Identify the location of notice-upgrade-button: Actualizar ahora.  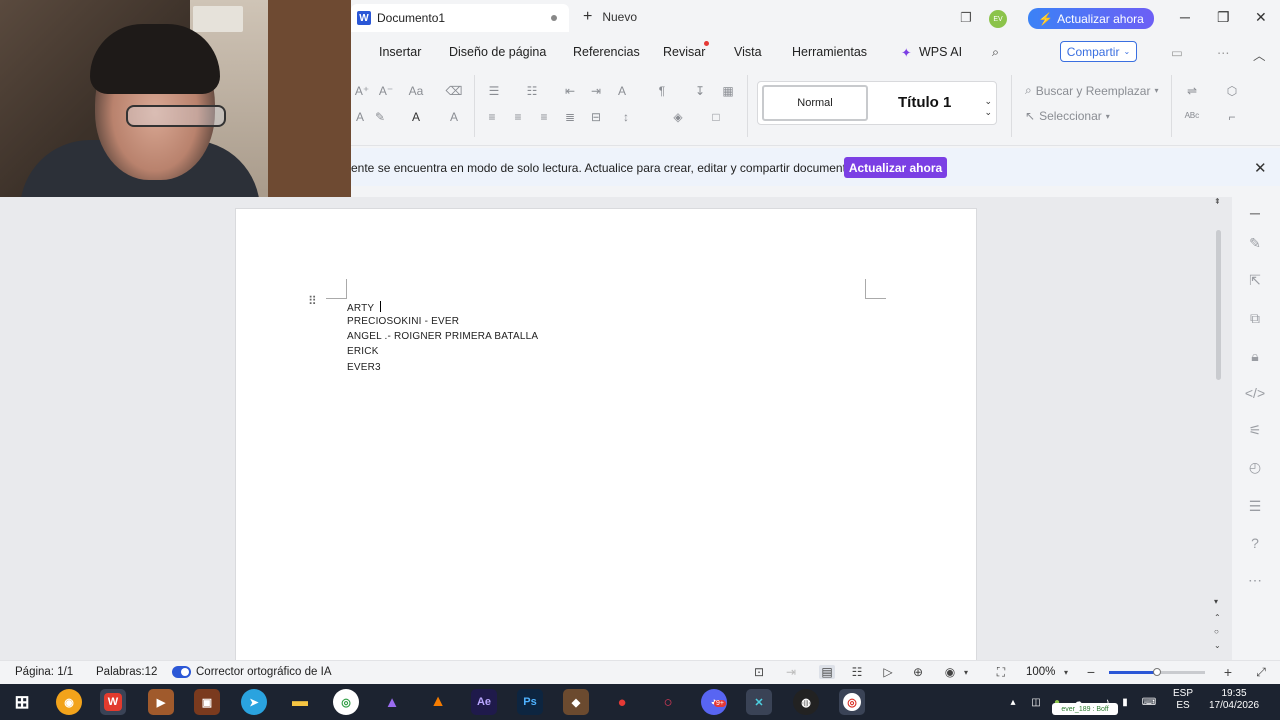
(895, 167).